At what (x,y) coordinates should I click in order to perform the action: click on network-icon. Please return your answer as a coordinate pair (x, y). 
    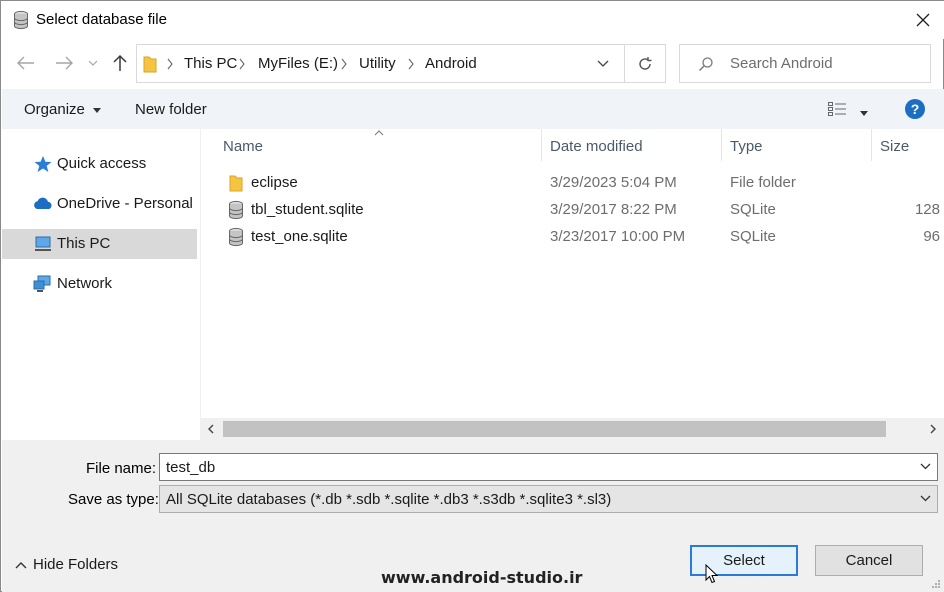
    Looking at the image, I should click on (42, 283).